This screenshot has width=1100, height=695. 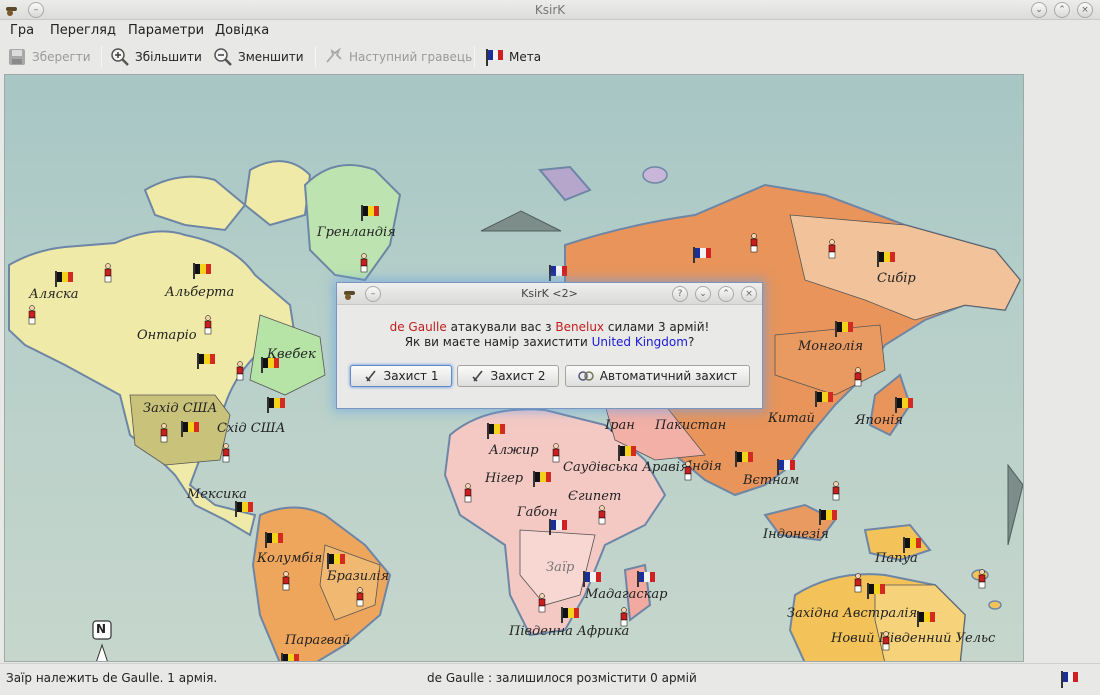 I want to click on zoom-in-button: Збільшити, so click(x=156, y=57).